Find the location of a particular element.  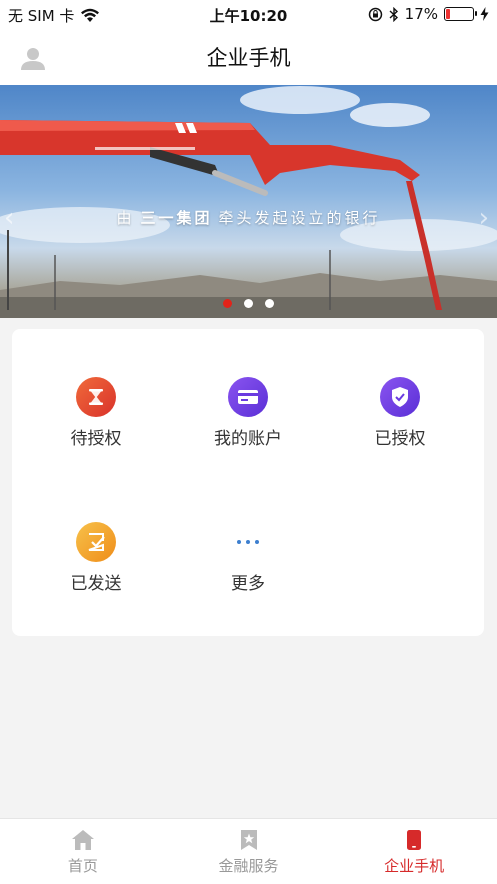

grid-item-label: 已授权 is located at coordinates (400, 439).